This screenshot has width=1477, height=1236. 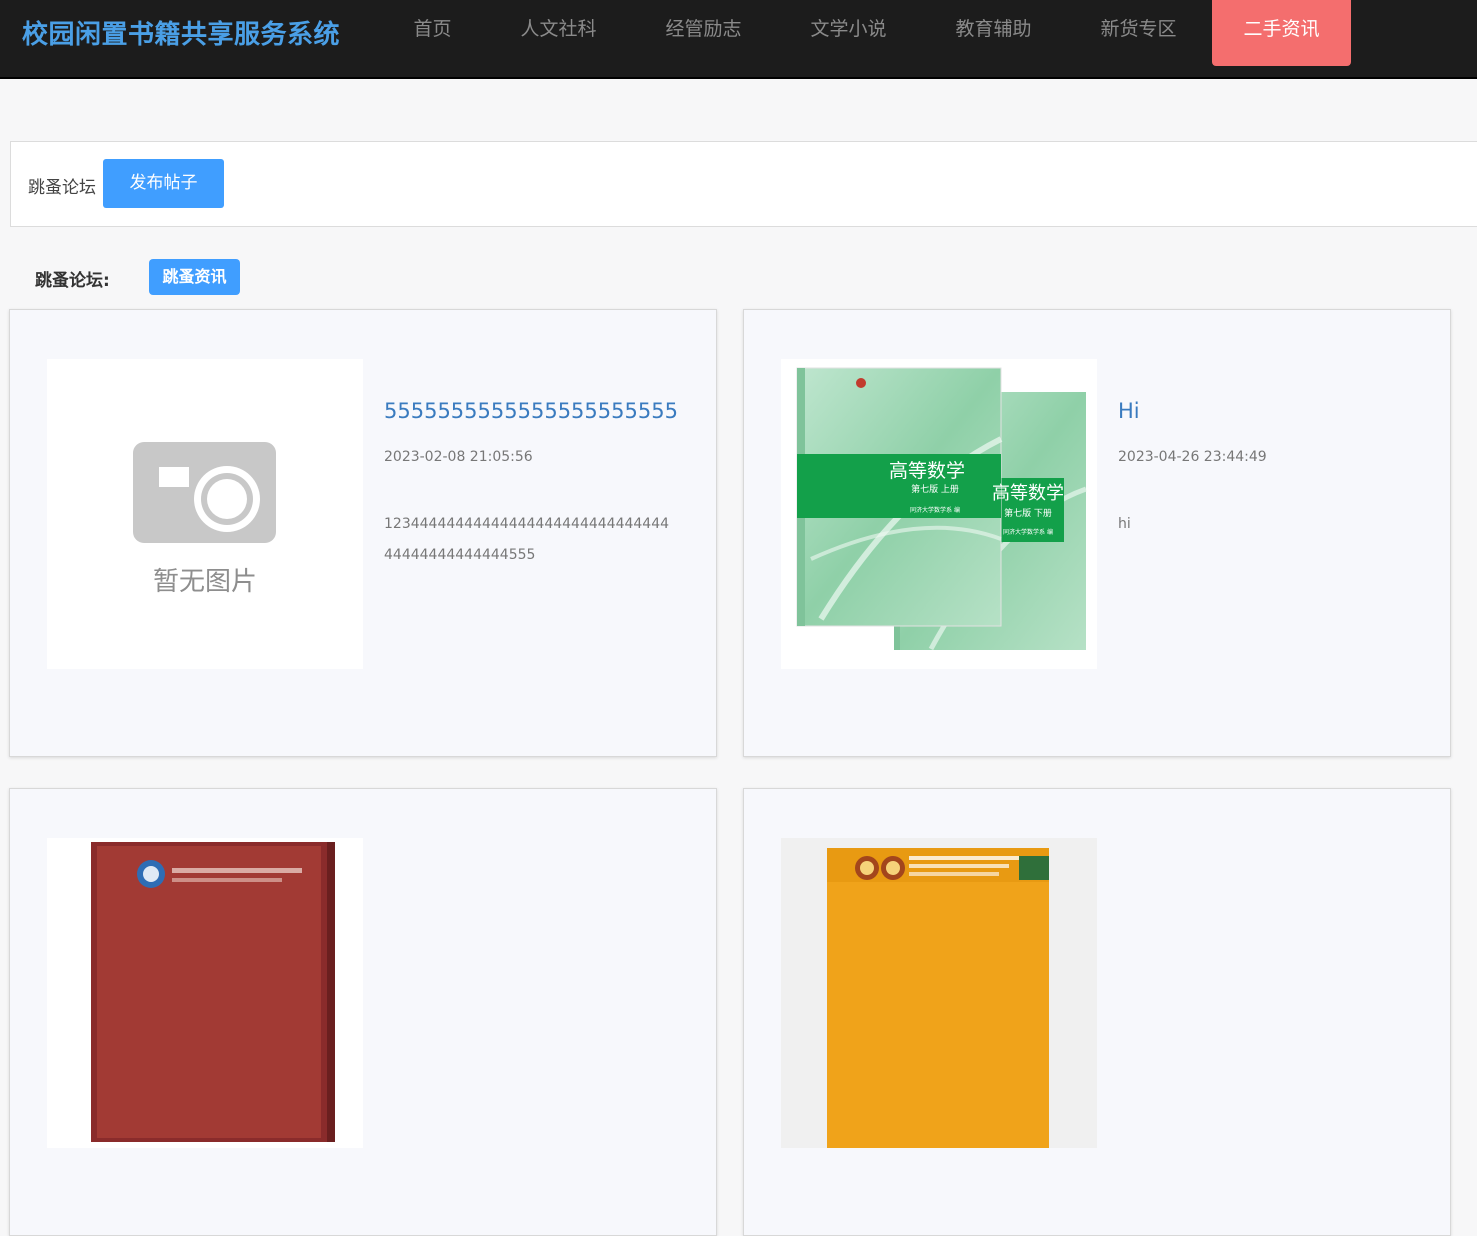 What do you see at coordinates (181, 32) in the screenshot?
I see `site-brand: 校园闲置书籍共享服务系统` at bounding box center [181, 32].